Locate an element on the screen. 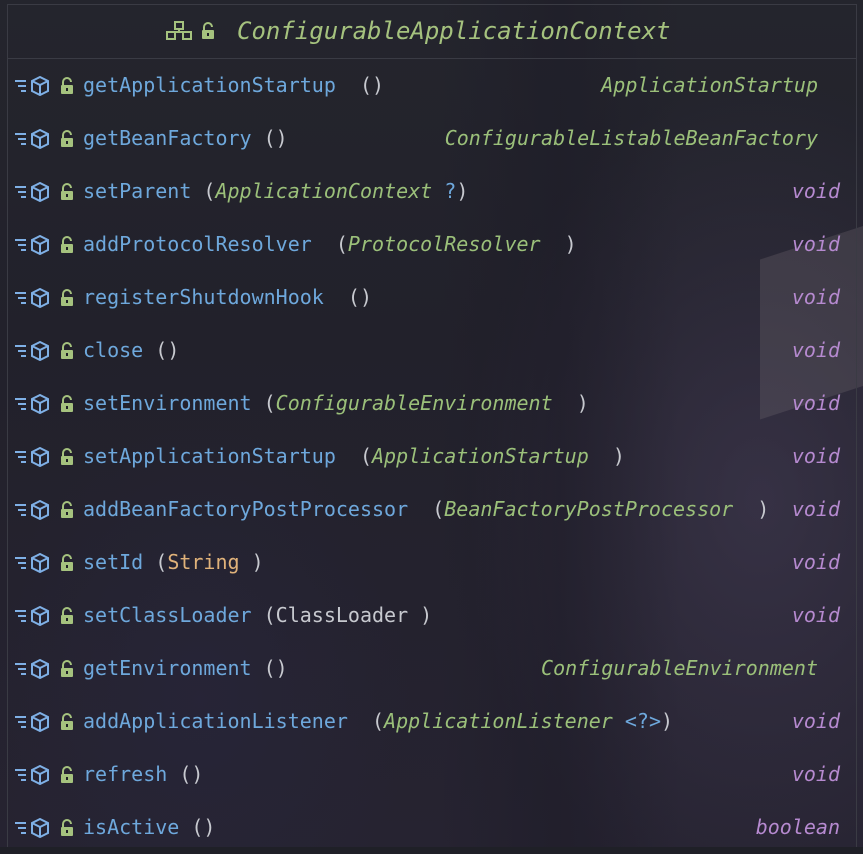 The width and height of the screenshot is (863, 854). method-signature: registerShutdownHook () is located at coordinates (227, 297).